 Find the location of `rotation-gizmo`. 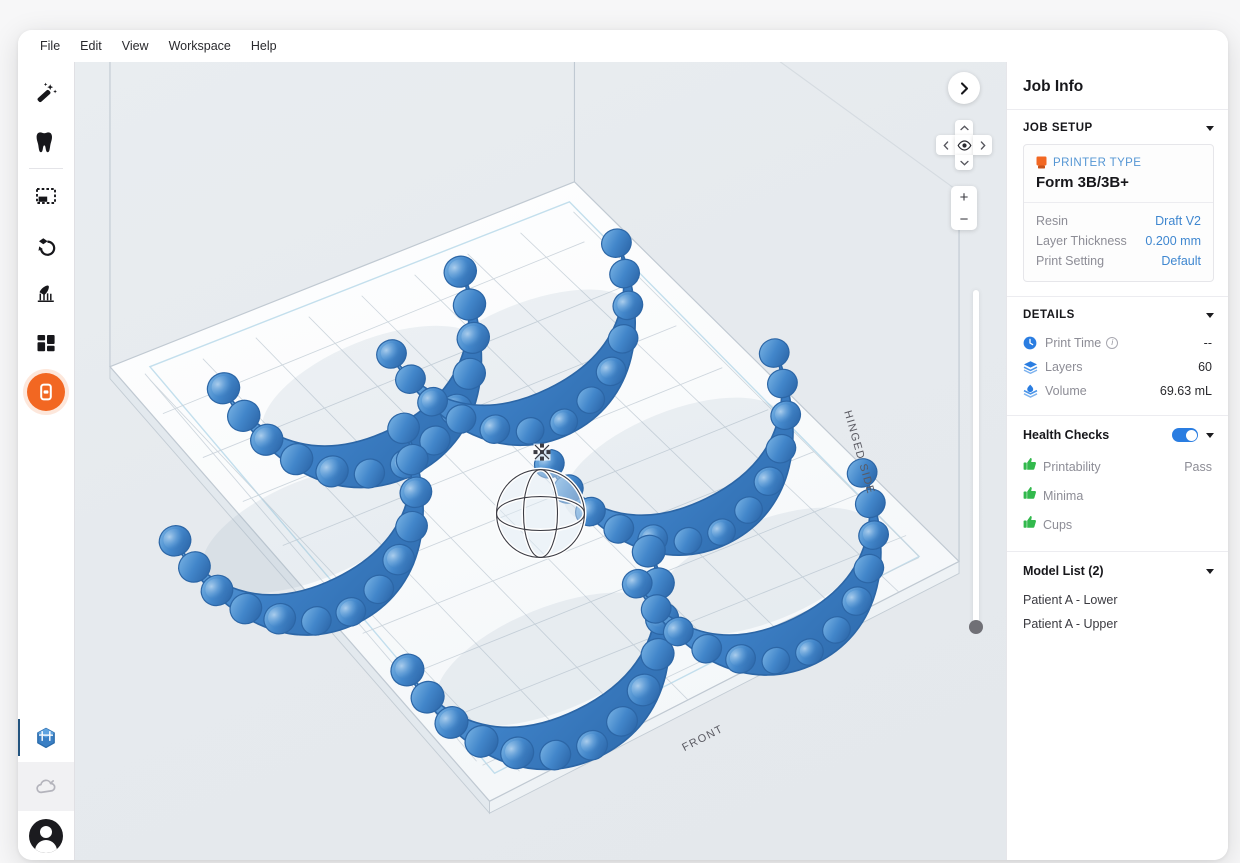

rotation-gizmo is located at coordinates (540, 513).